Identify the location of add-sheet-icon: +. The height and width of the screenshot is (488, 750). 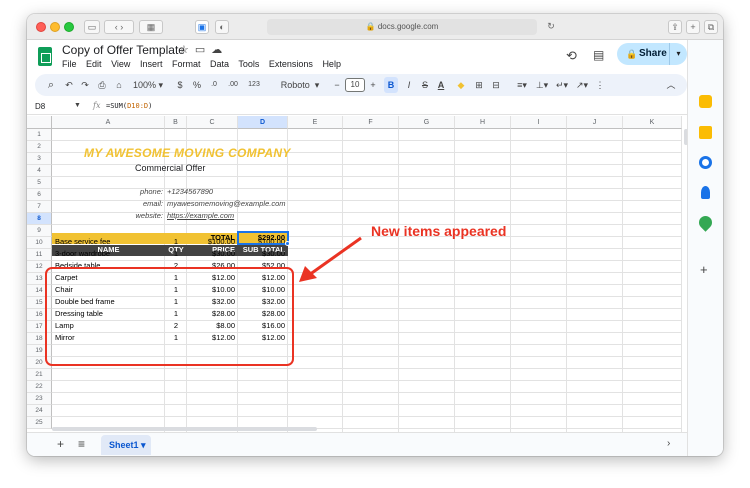
(60, 444).